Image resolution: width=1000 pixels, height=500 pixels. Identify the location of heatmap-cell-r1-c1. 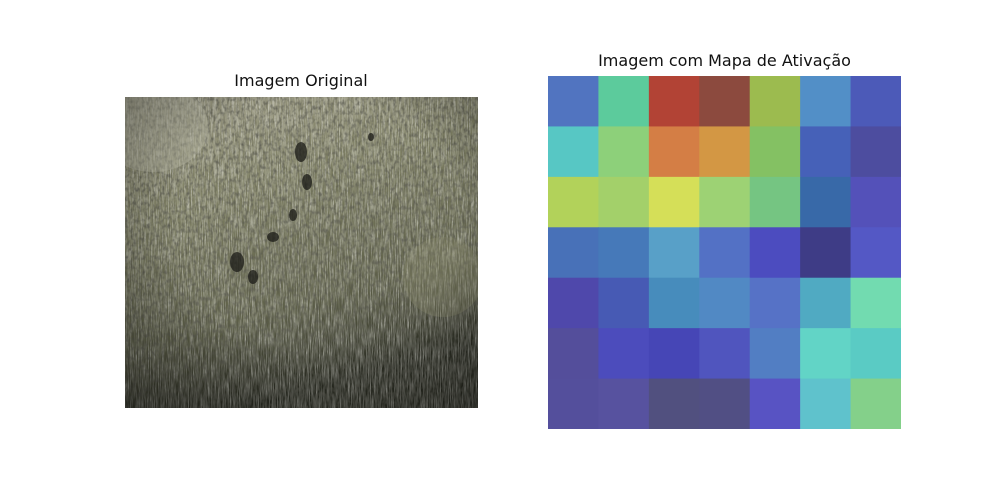
(624, 152).